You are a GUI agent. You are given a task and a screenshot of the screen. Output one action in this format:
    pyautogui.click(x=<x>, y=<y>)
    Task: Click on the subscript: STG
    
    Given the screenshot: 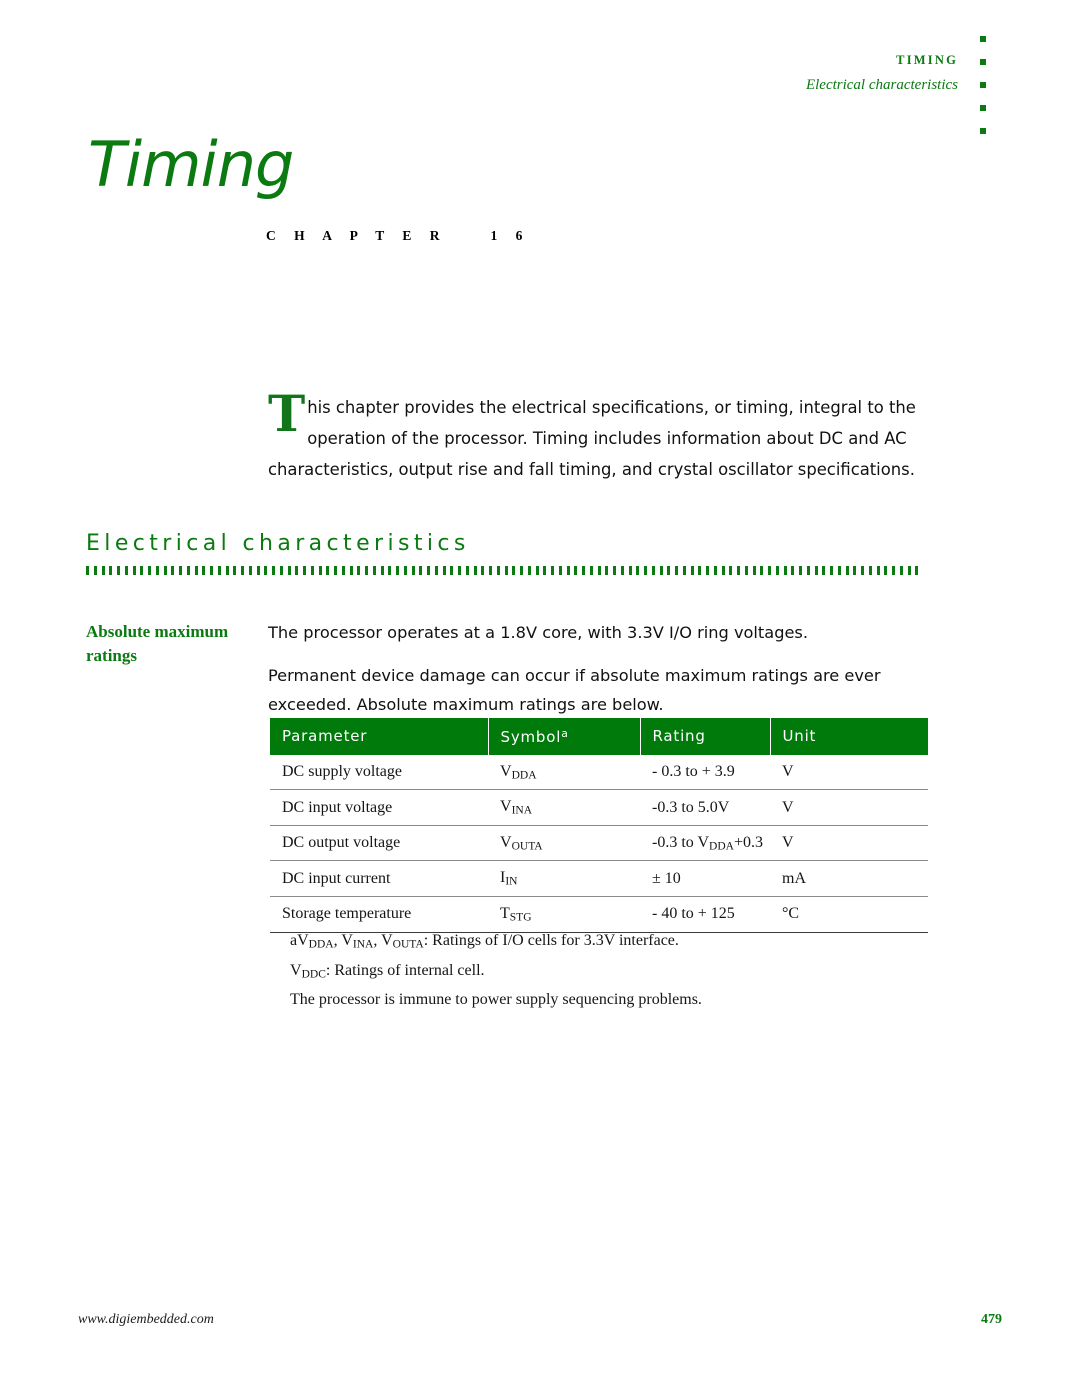 What is the action you would take?
    pyautogui.click(x=520, y=917)
    